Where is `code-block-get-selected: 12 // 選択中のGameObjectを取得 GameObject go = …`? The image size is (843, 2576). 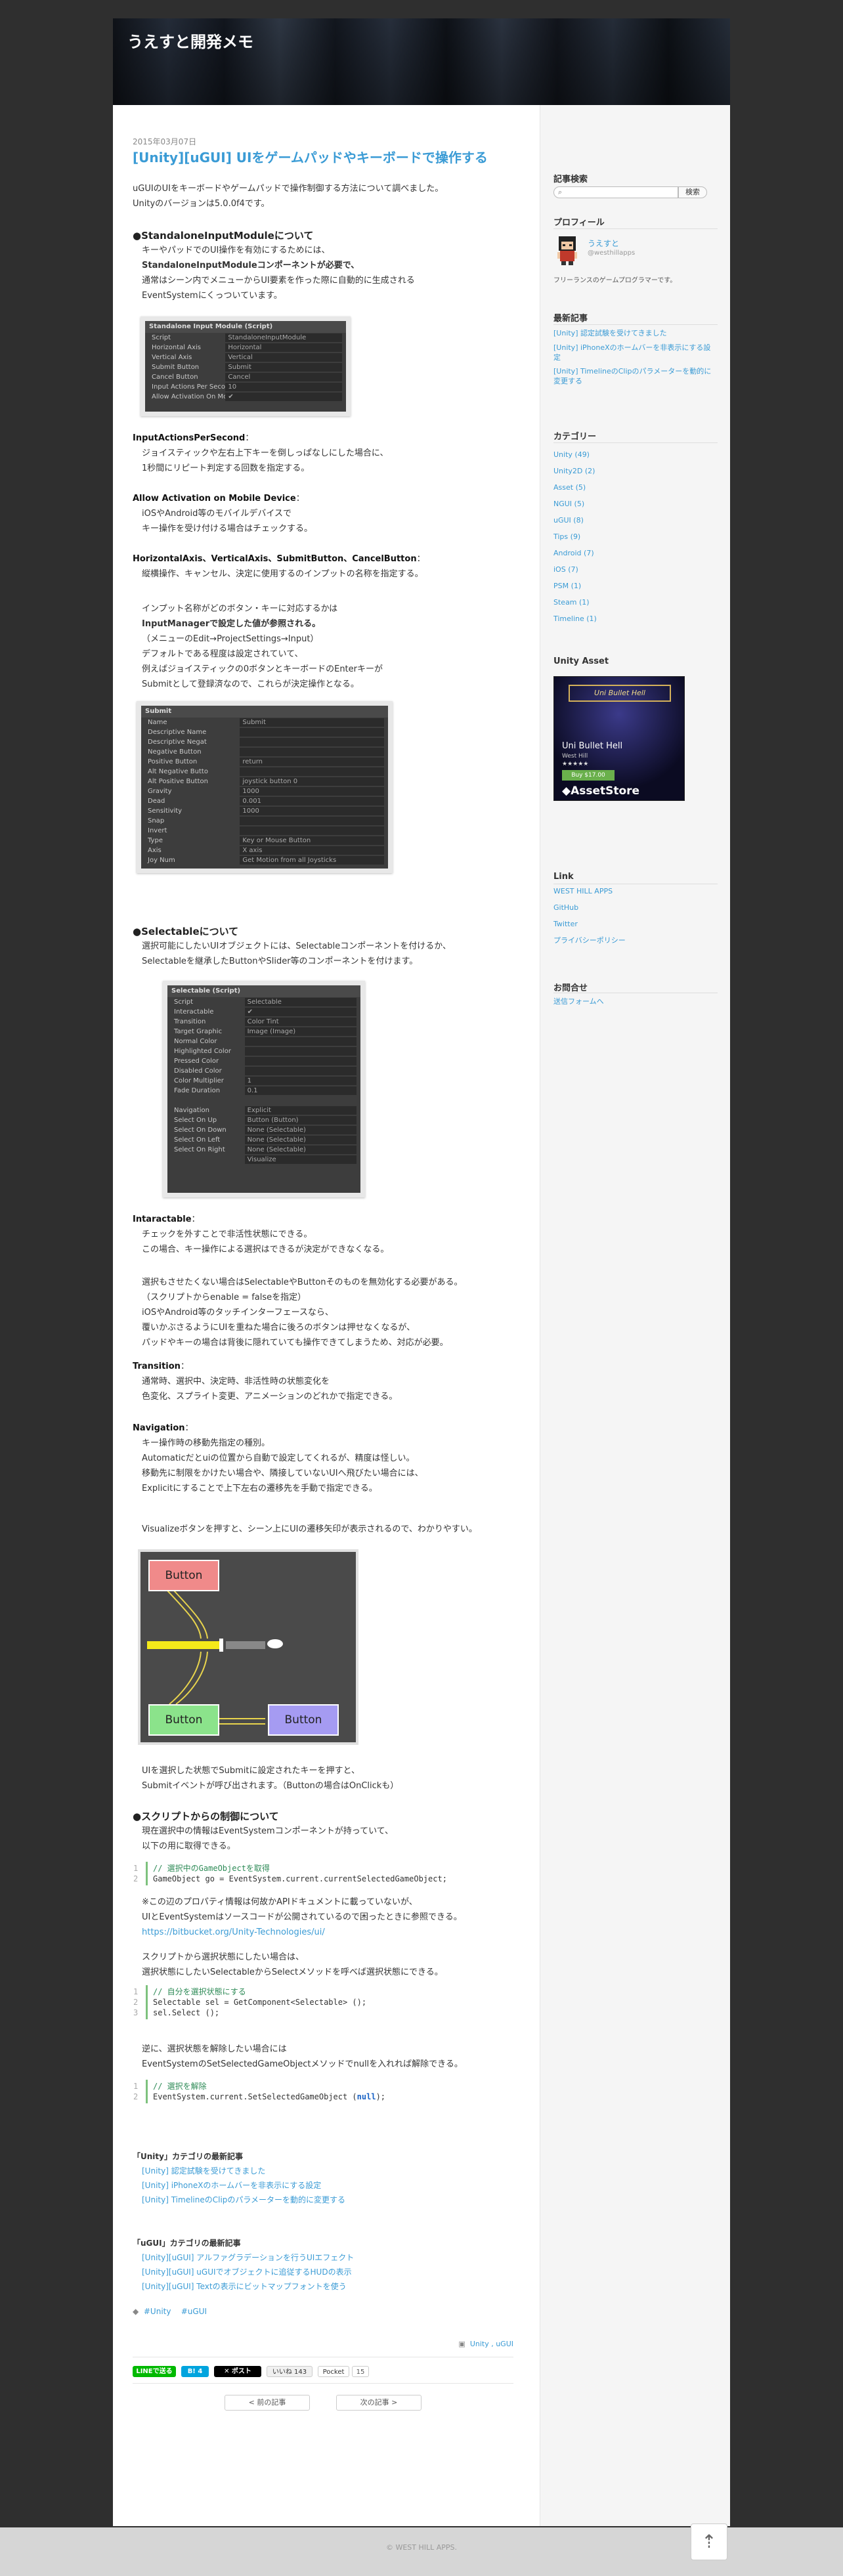 code-block-get-selected: 12 // 選択中のGameObjectを取得 GameObject go = … is located at coordinates (323, 1873).